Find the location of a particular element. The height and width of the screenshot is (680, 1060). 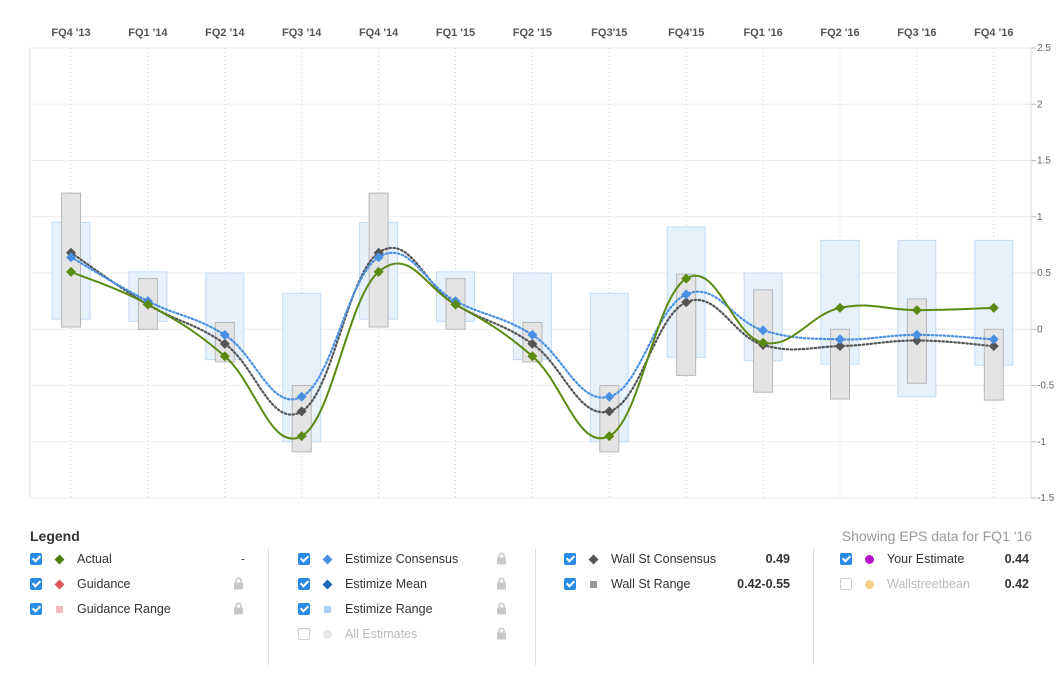

legend-item-label: Estimize Mean is located at coordinates (386, 584).